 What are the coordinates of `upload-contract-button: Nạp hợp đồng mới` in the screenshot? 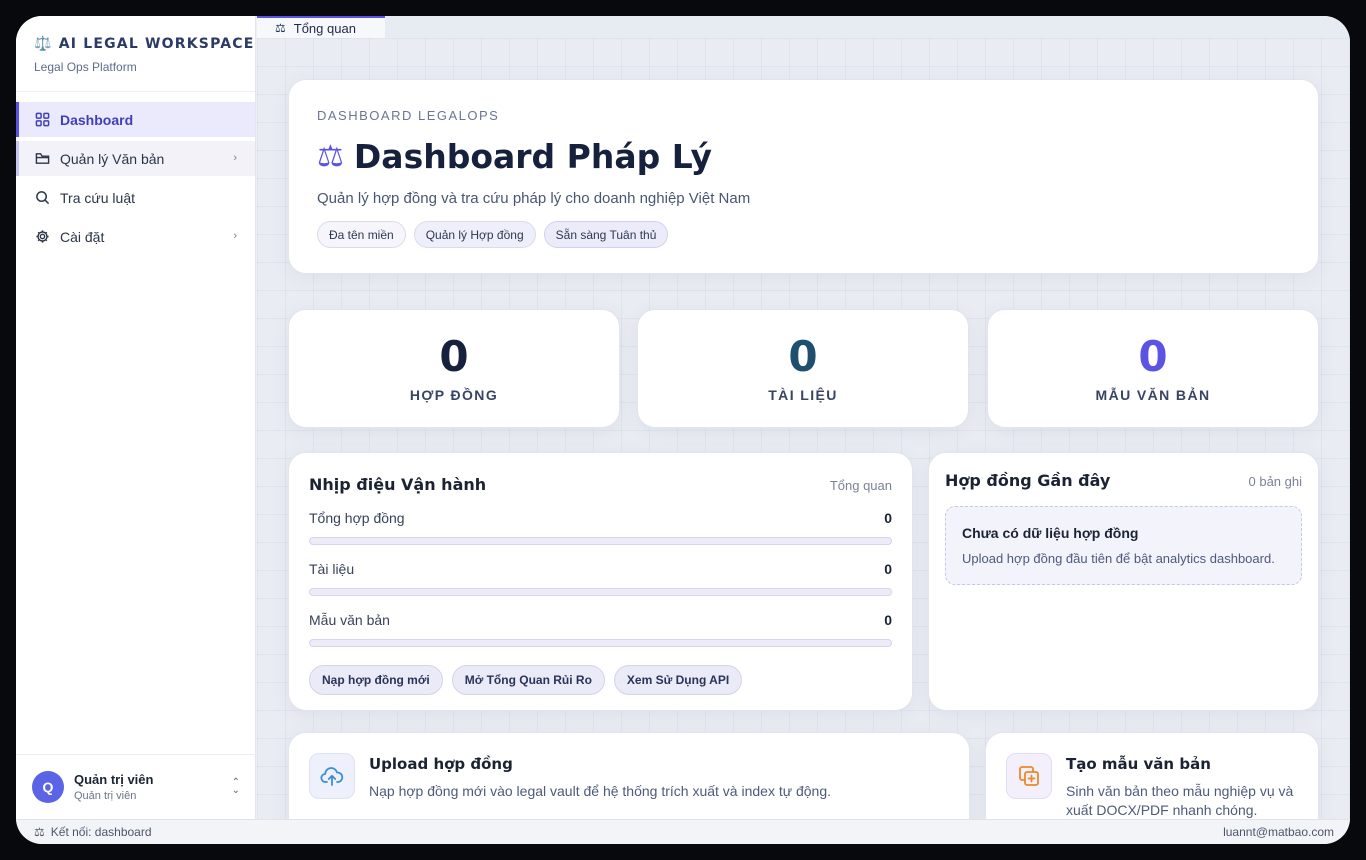 It's located at (376, 680).